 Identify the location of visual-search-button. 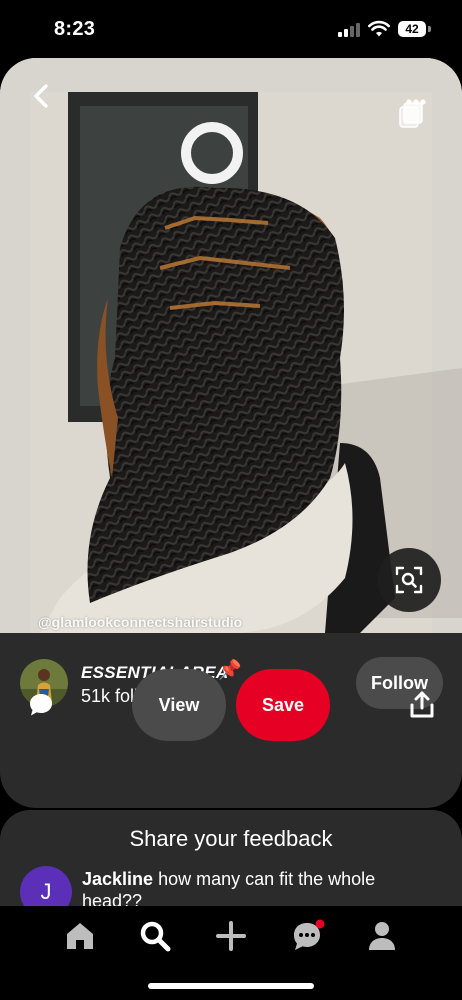
(409, 580).